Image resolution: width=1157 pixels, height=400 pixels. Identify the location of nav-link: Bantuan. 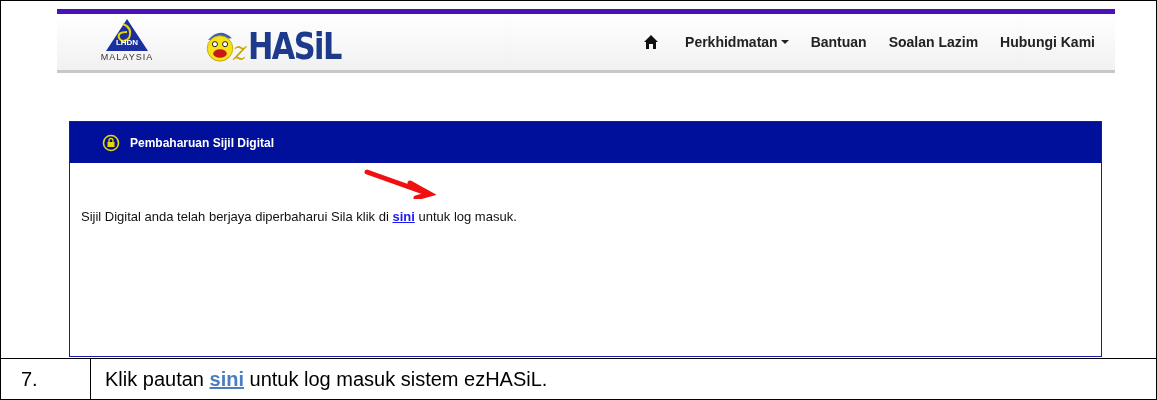
(838, 42).